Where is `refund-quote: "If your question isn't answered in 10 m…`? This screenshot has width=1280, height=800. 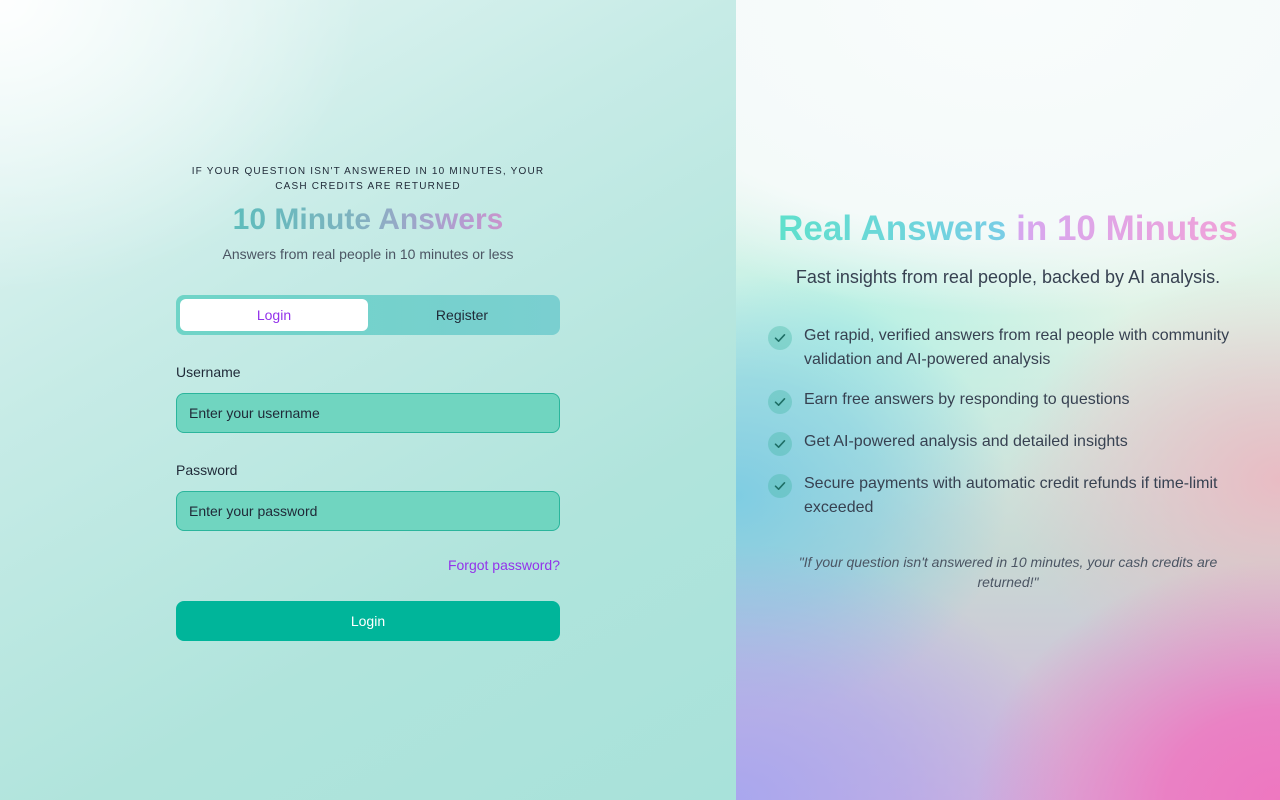 refund-quote: "If your question isn't answered in 10 m… is located at coordinates (1008, 572).